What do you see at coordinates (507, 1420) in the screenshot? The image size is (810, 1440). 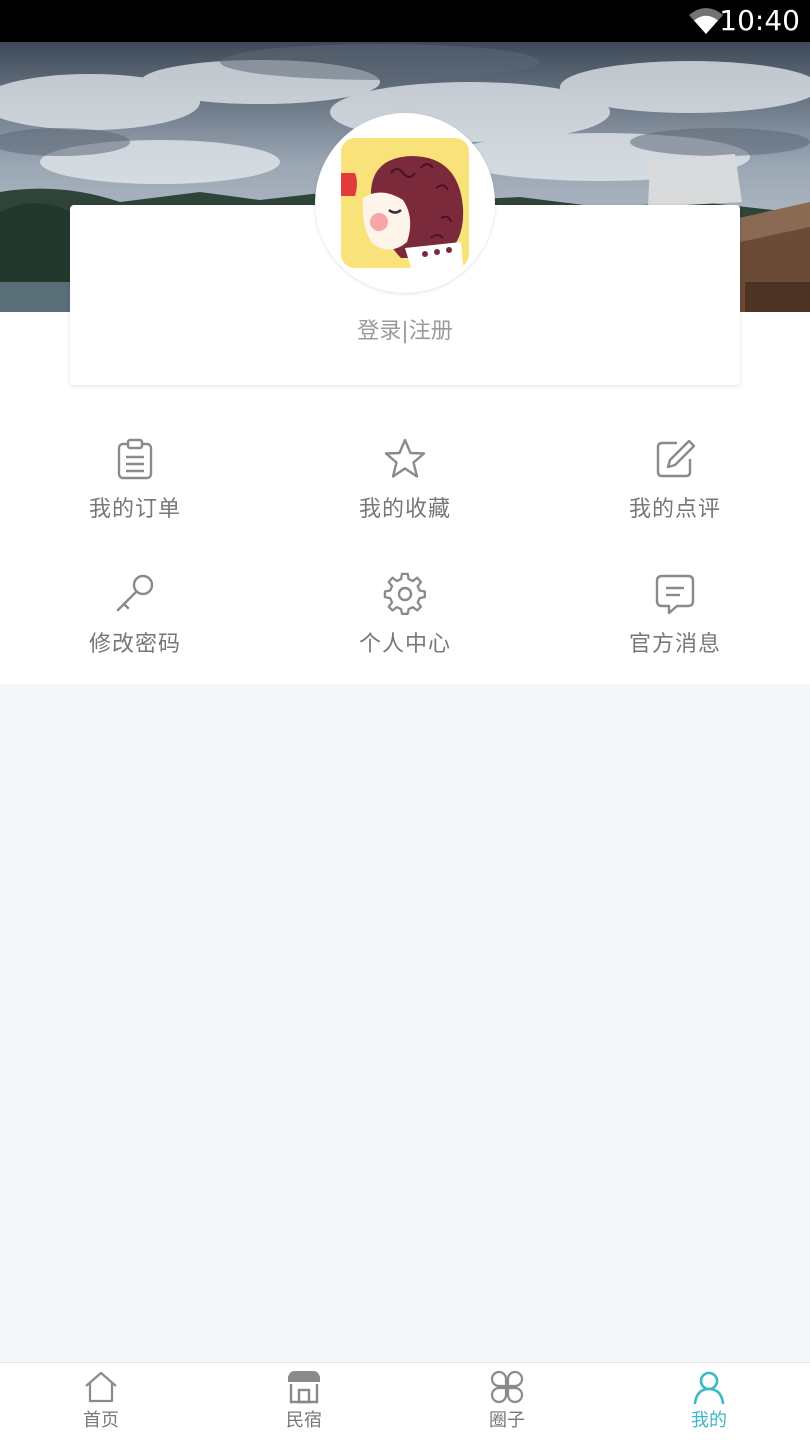 I see `tab-label-circle: 圈子` at bounding box center [507, 1420].